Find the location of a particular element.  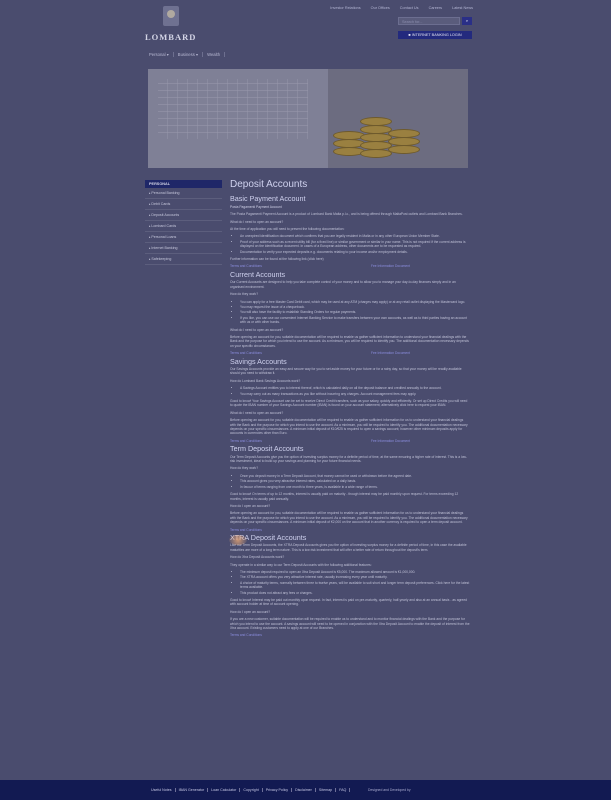

section-title-current: Current Accounts is located at coordinates (258, 274).